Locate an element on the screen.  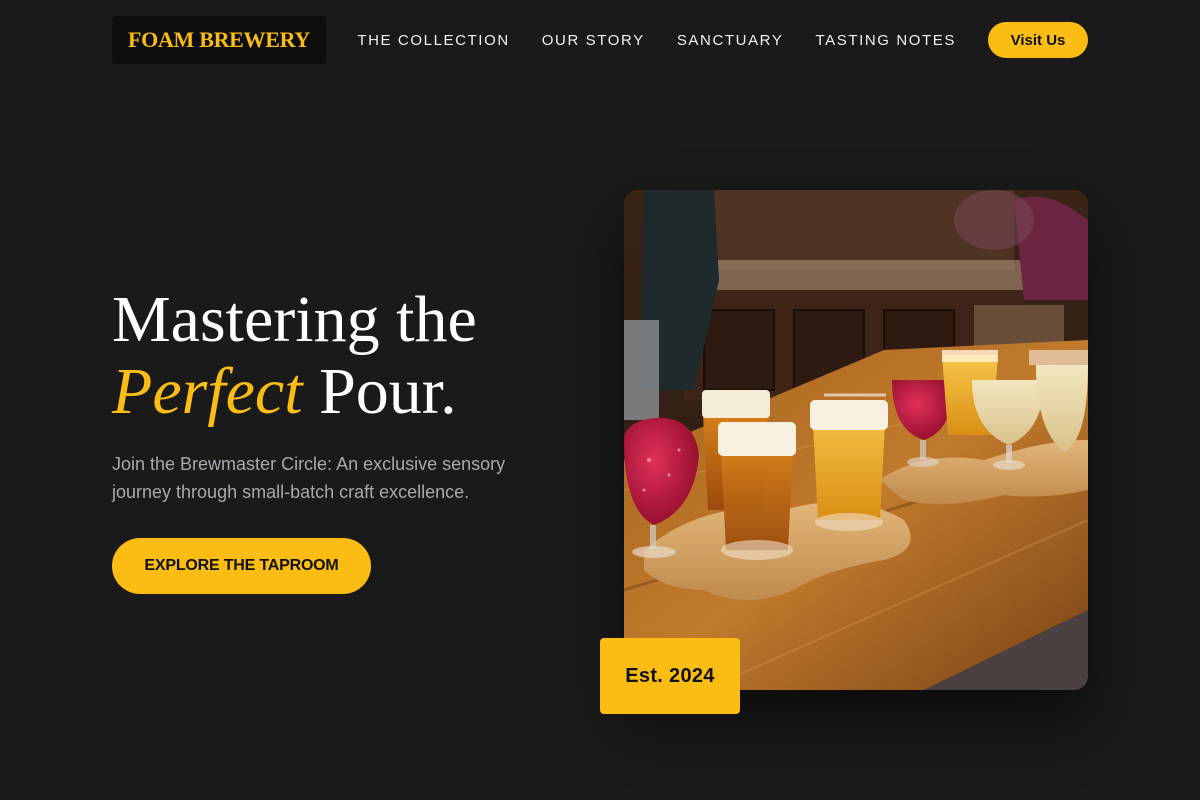
visit-us-button: Visit Us is located at coordinates (1038, 40).